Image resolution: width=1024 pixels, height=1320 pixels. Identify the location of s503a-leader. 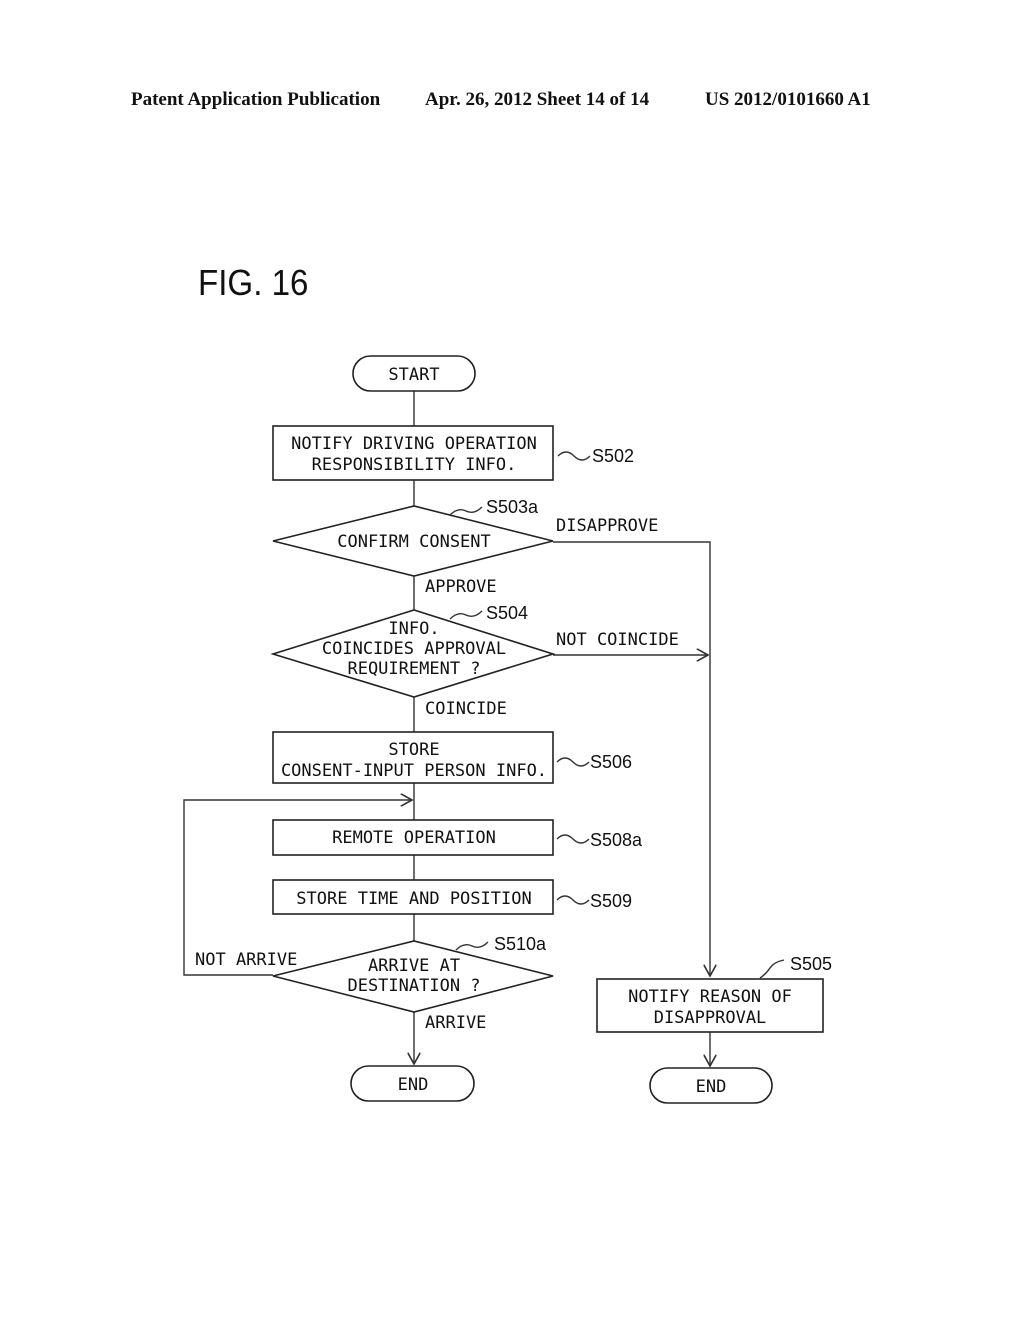
(466, 511).